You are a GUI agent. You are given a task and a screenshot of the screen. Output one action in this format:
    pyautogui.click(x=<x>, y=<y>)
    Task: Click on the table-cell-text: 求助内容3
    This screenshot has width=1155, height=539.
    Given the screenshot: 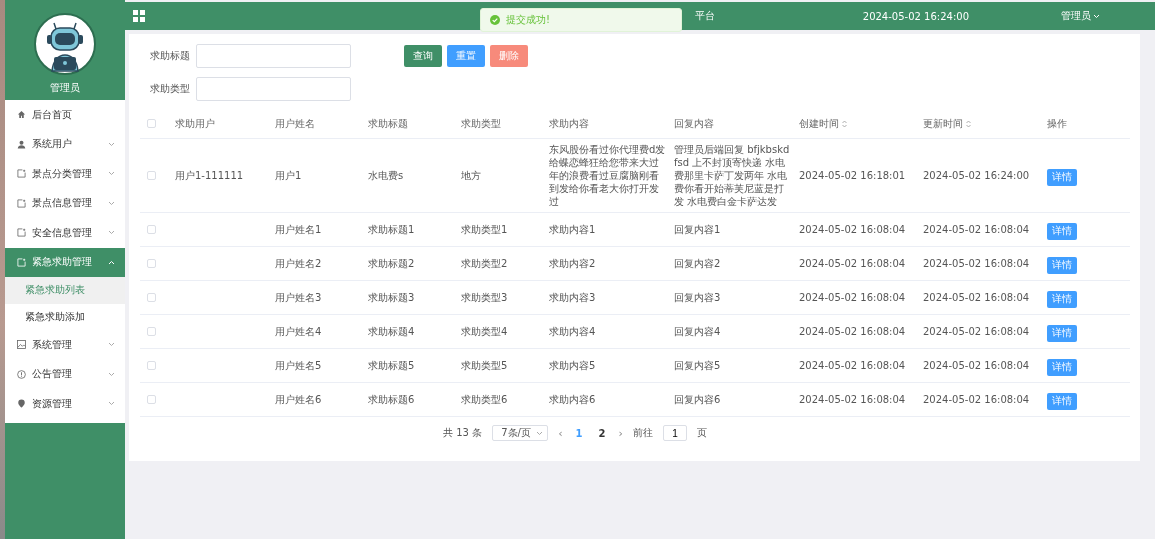 What is the action you would take?
    pyautogui.click(x=573, y=298)
    